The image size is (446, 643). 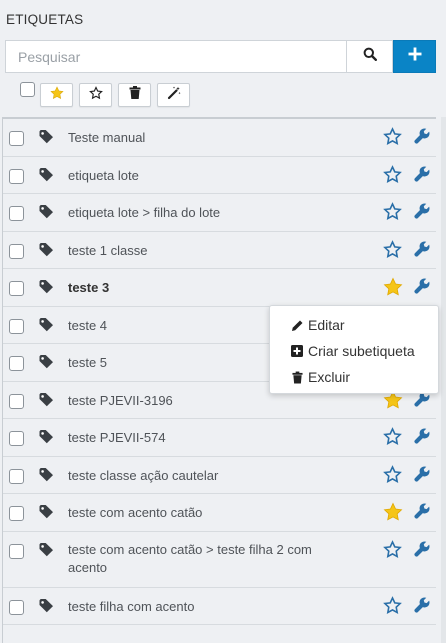 I want to click on search-icon, so click(x=370, y=56).